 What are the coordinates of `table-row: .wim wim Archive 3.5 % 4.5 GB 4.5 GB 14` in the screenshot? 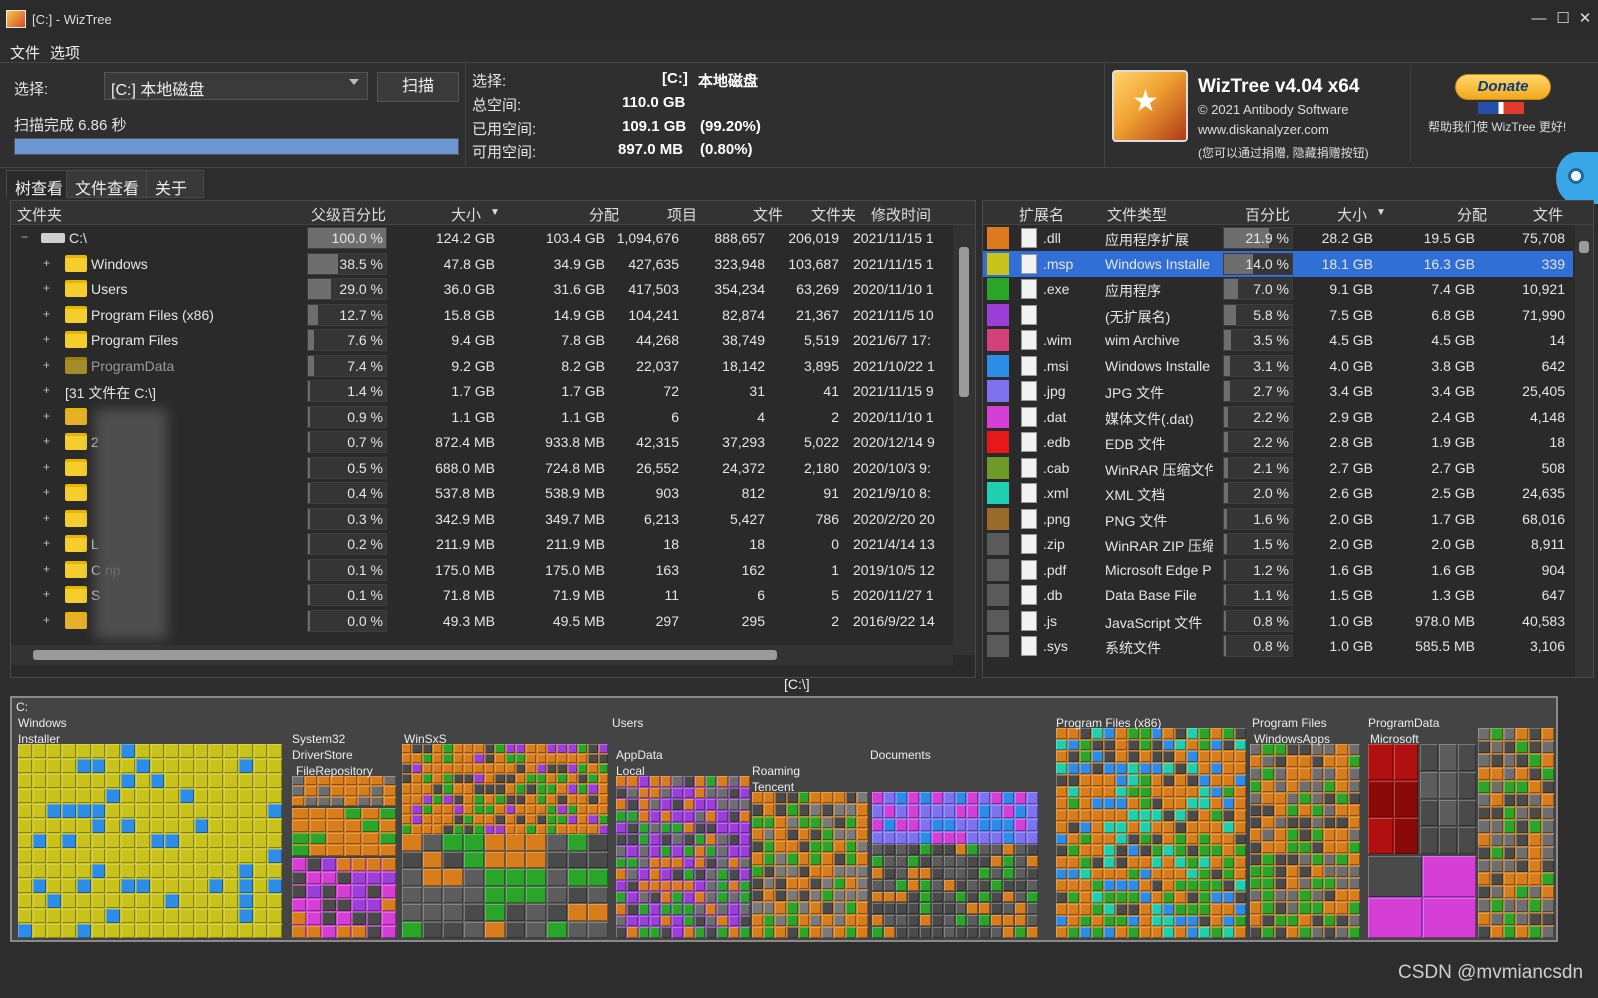 It's located at (1278, 340).